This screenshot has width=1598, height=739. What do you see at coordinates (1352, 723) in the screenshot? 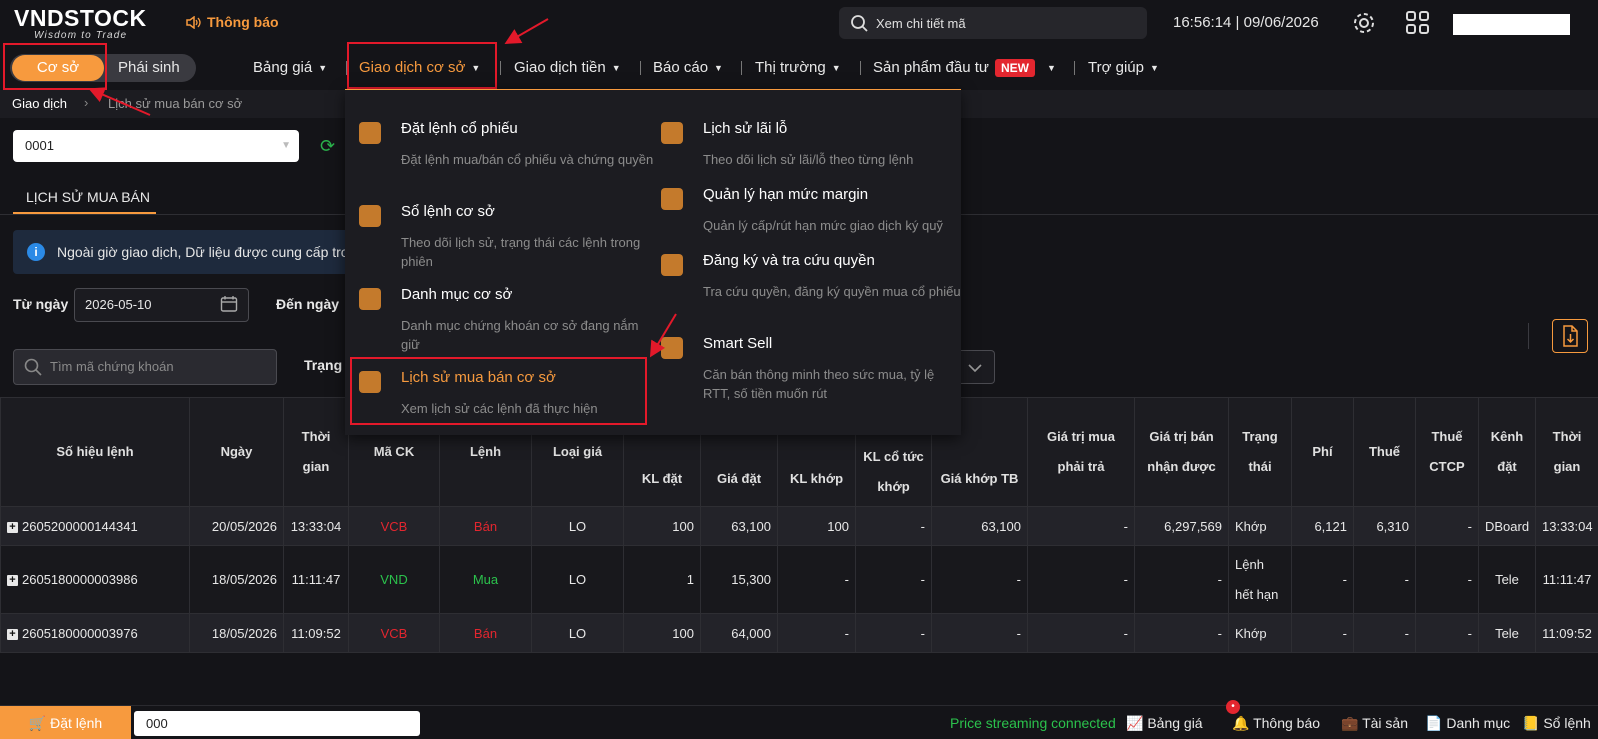
I see `wallet-icon: 💼` at bounding box center [1352, 723].